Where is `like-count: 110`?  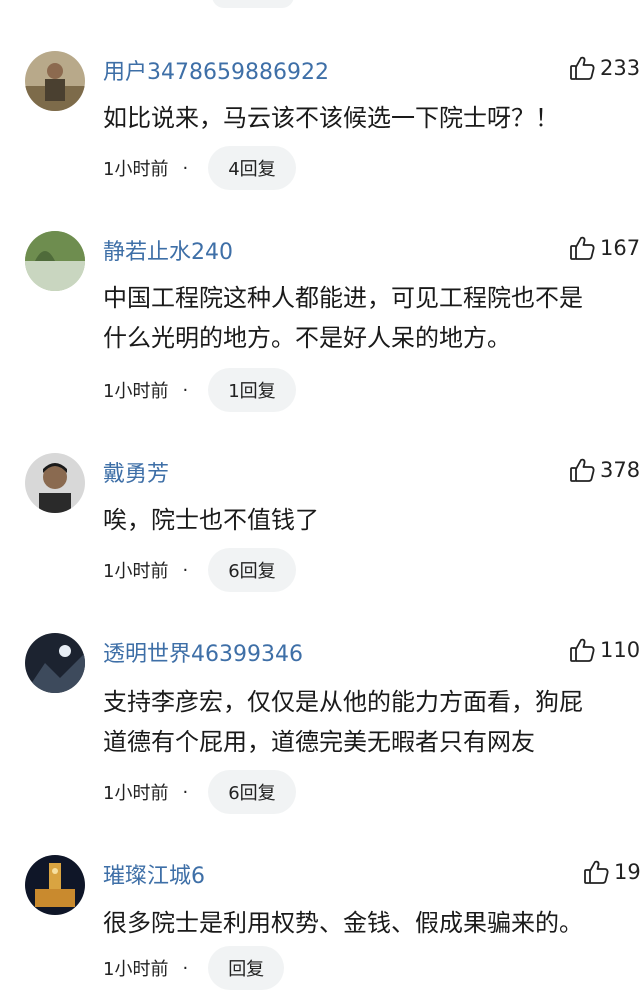
like-count: 110 is located at coordinates (620, 650).